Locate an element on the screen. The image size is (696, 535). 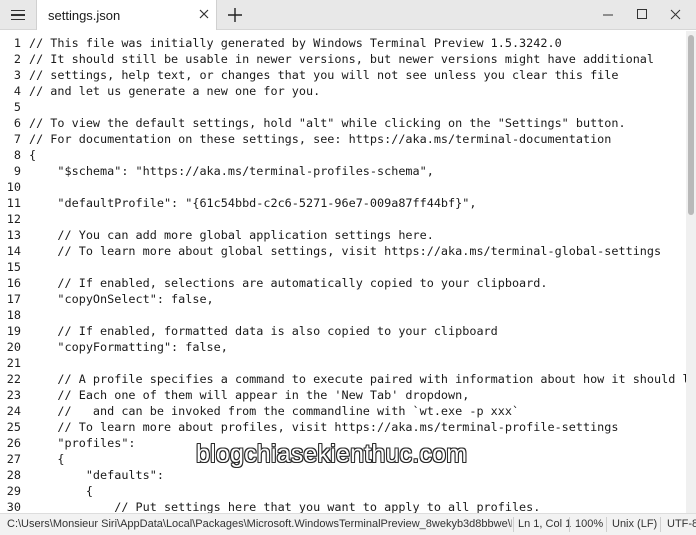
line-number: 9 is located at coordinates (17, 171).